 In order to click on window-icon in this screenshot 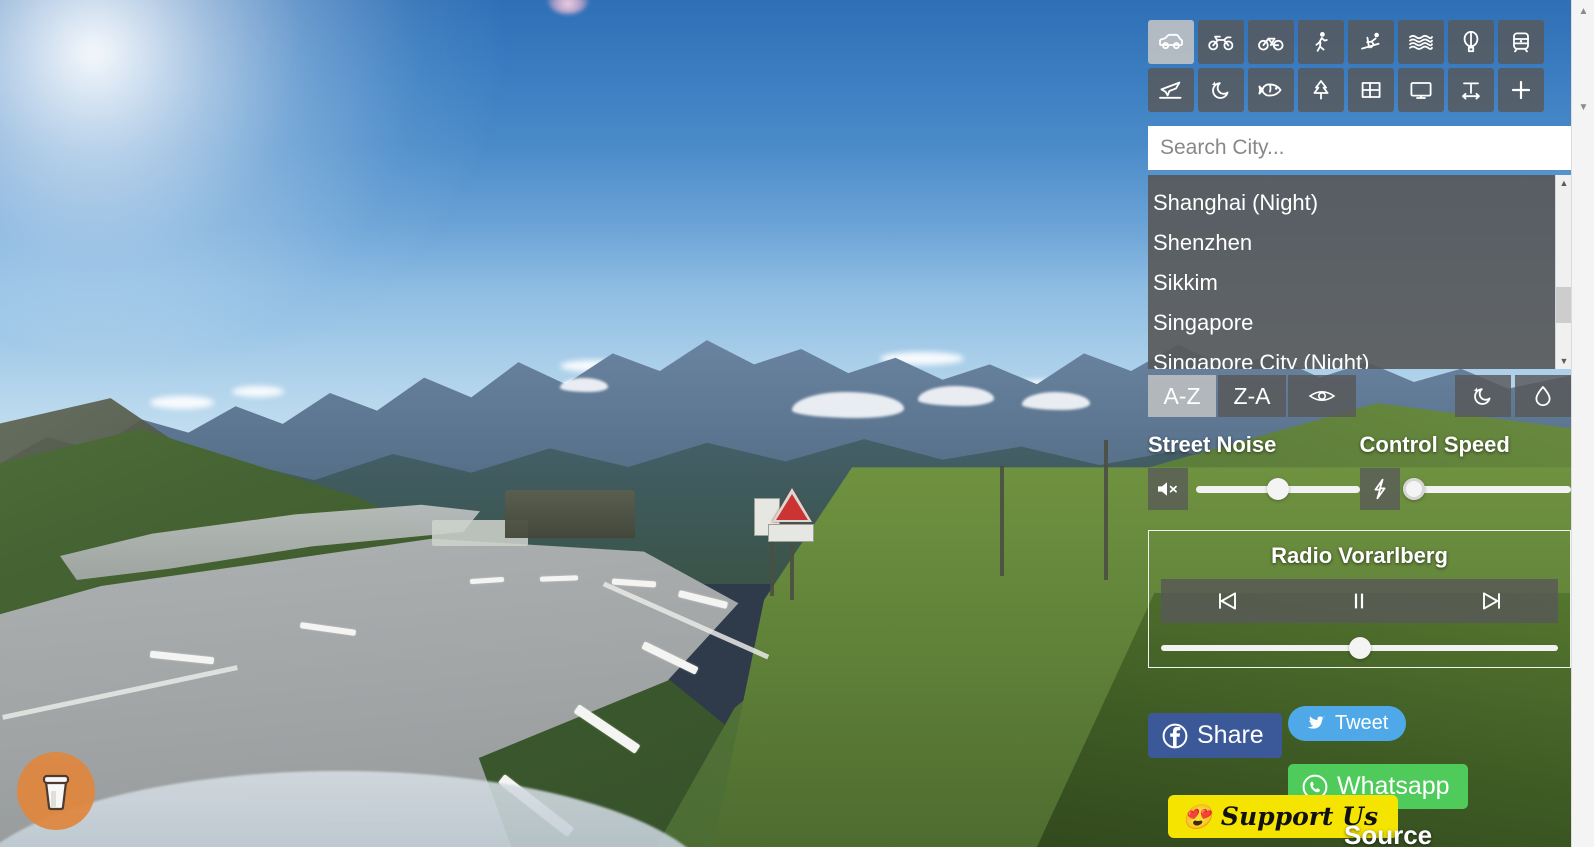, I will do `click(1371, 90)`.